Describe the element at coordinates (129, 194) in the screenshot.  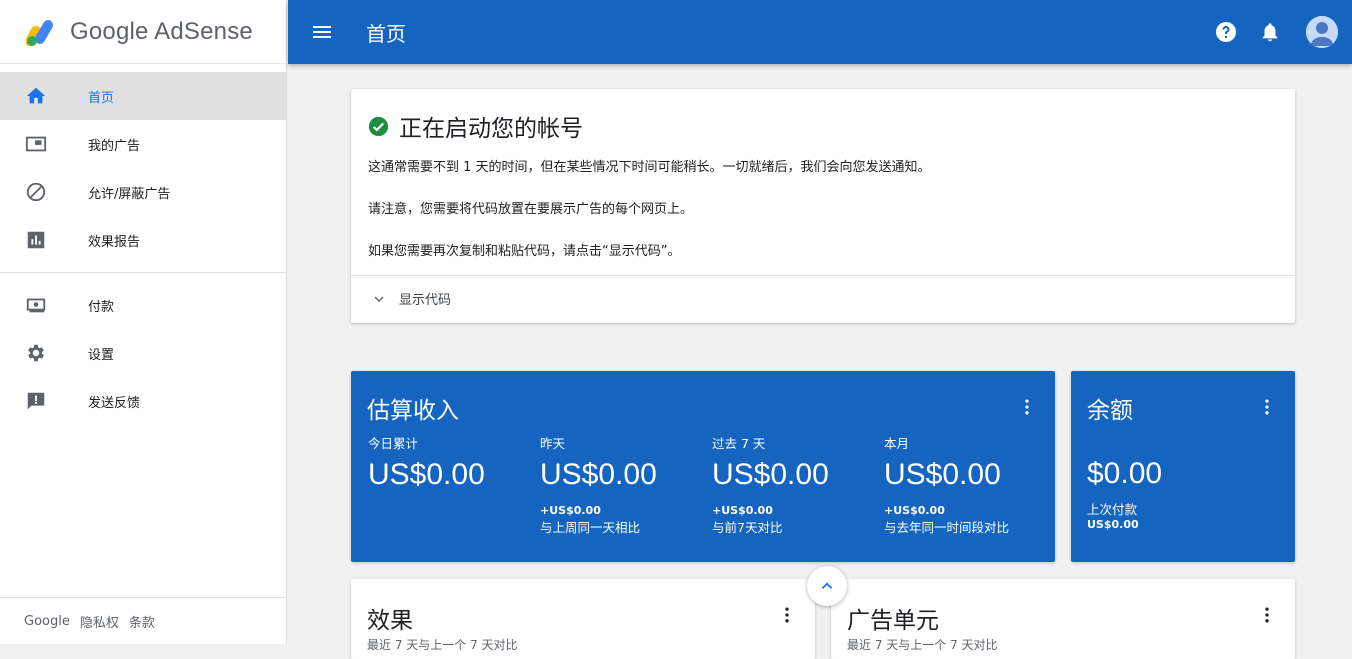
I see `sidebar-item-label: 允许/屏蔽广告` at that location.